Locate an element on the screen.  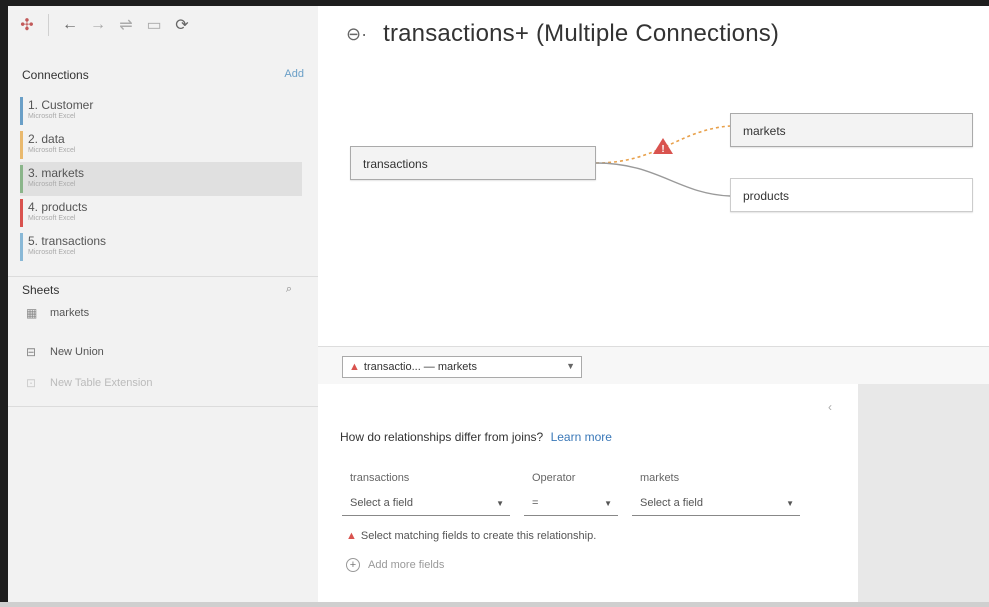
union-icon: ⊟ is located at coordinates (31, 352).